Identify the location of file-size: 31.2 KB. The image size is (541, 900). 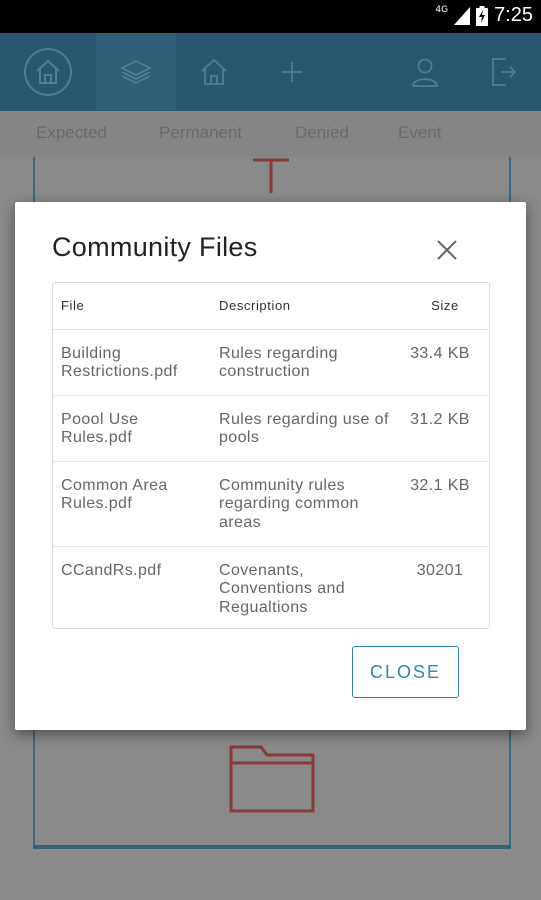
(445, 428).